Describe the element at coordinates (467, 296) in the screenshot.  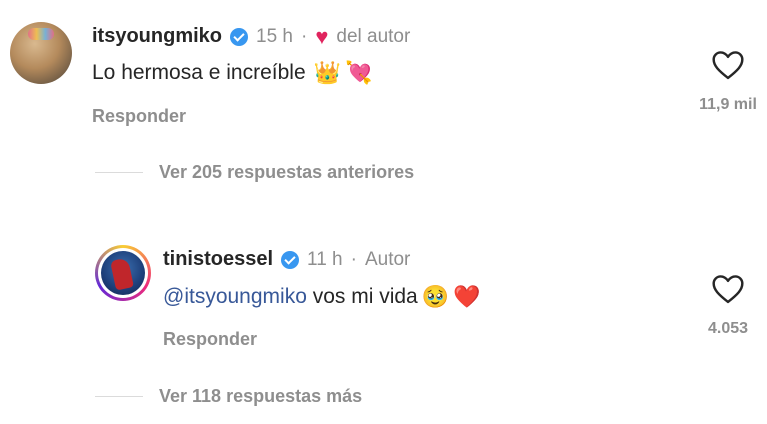
I see `red-heart-emoji: ❤️` at that location.